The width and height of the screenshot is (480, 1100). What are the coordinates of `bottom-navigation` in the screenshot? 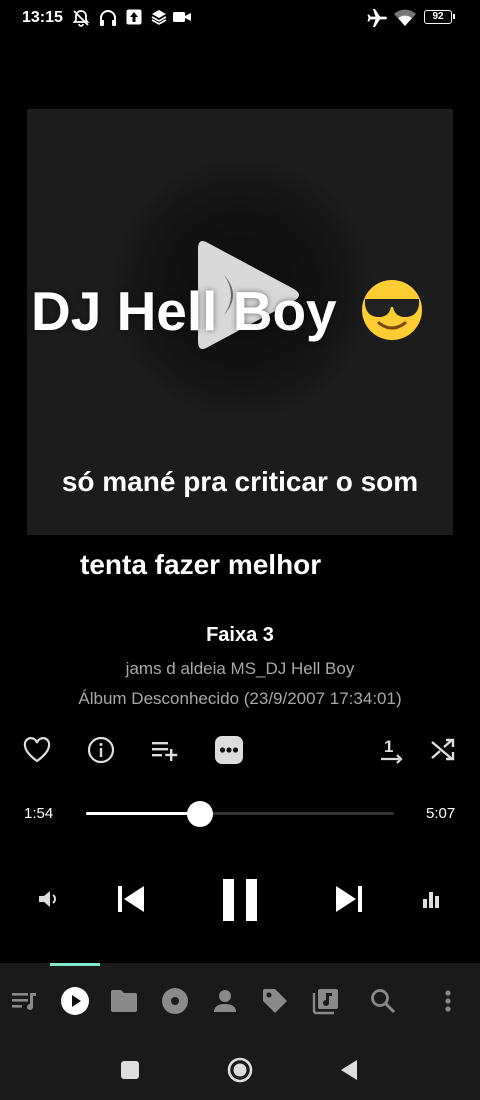 It's located at (240, 1000).